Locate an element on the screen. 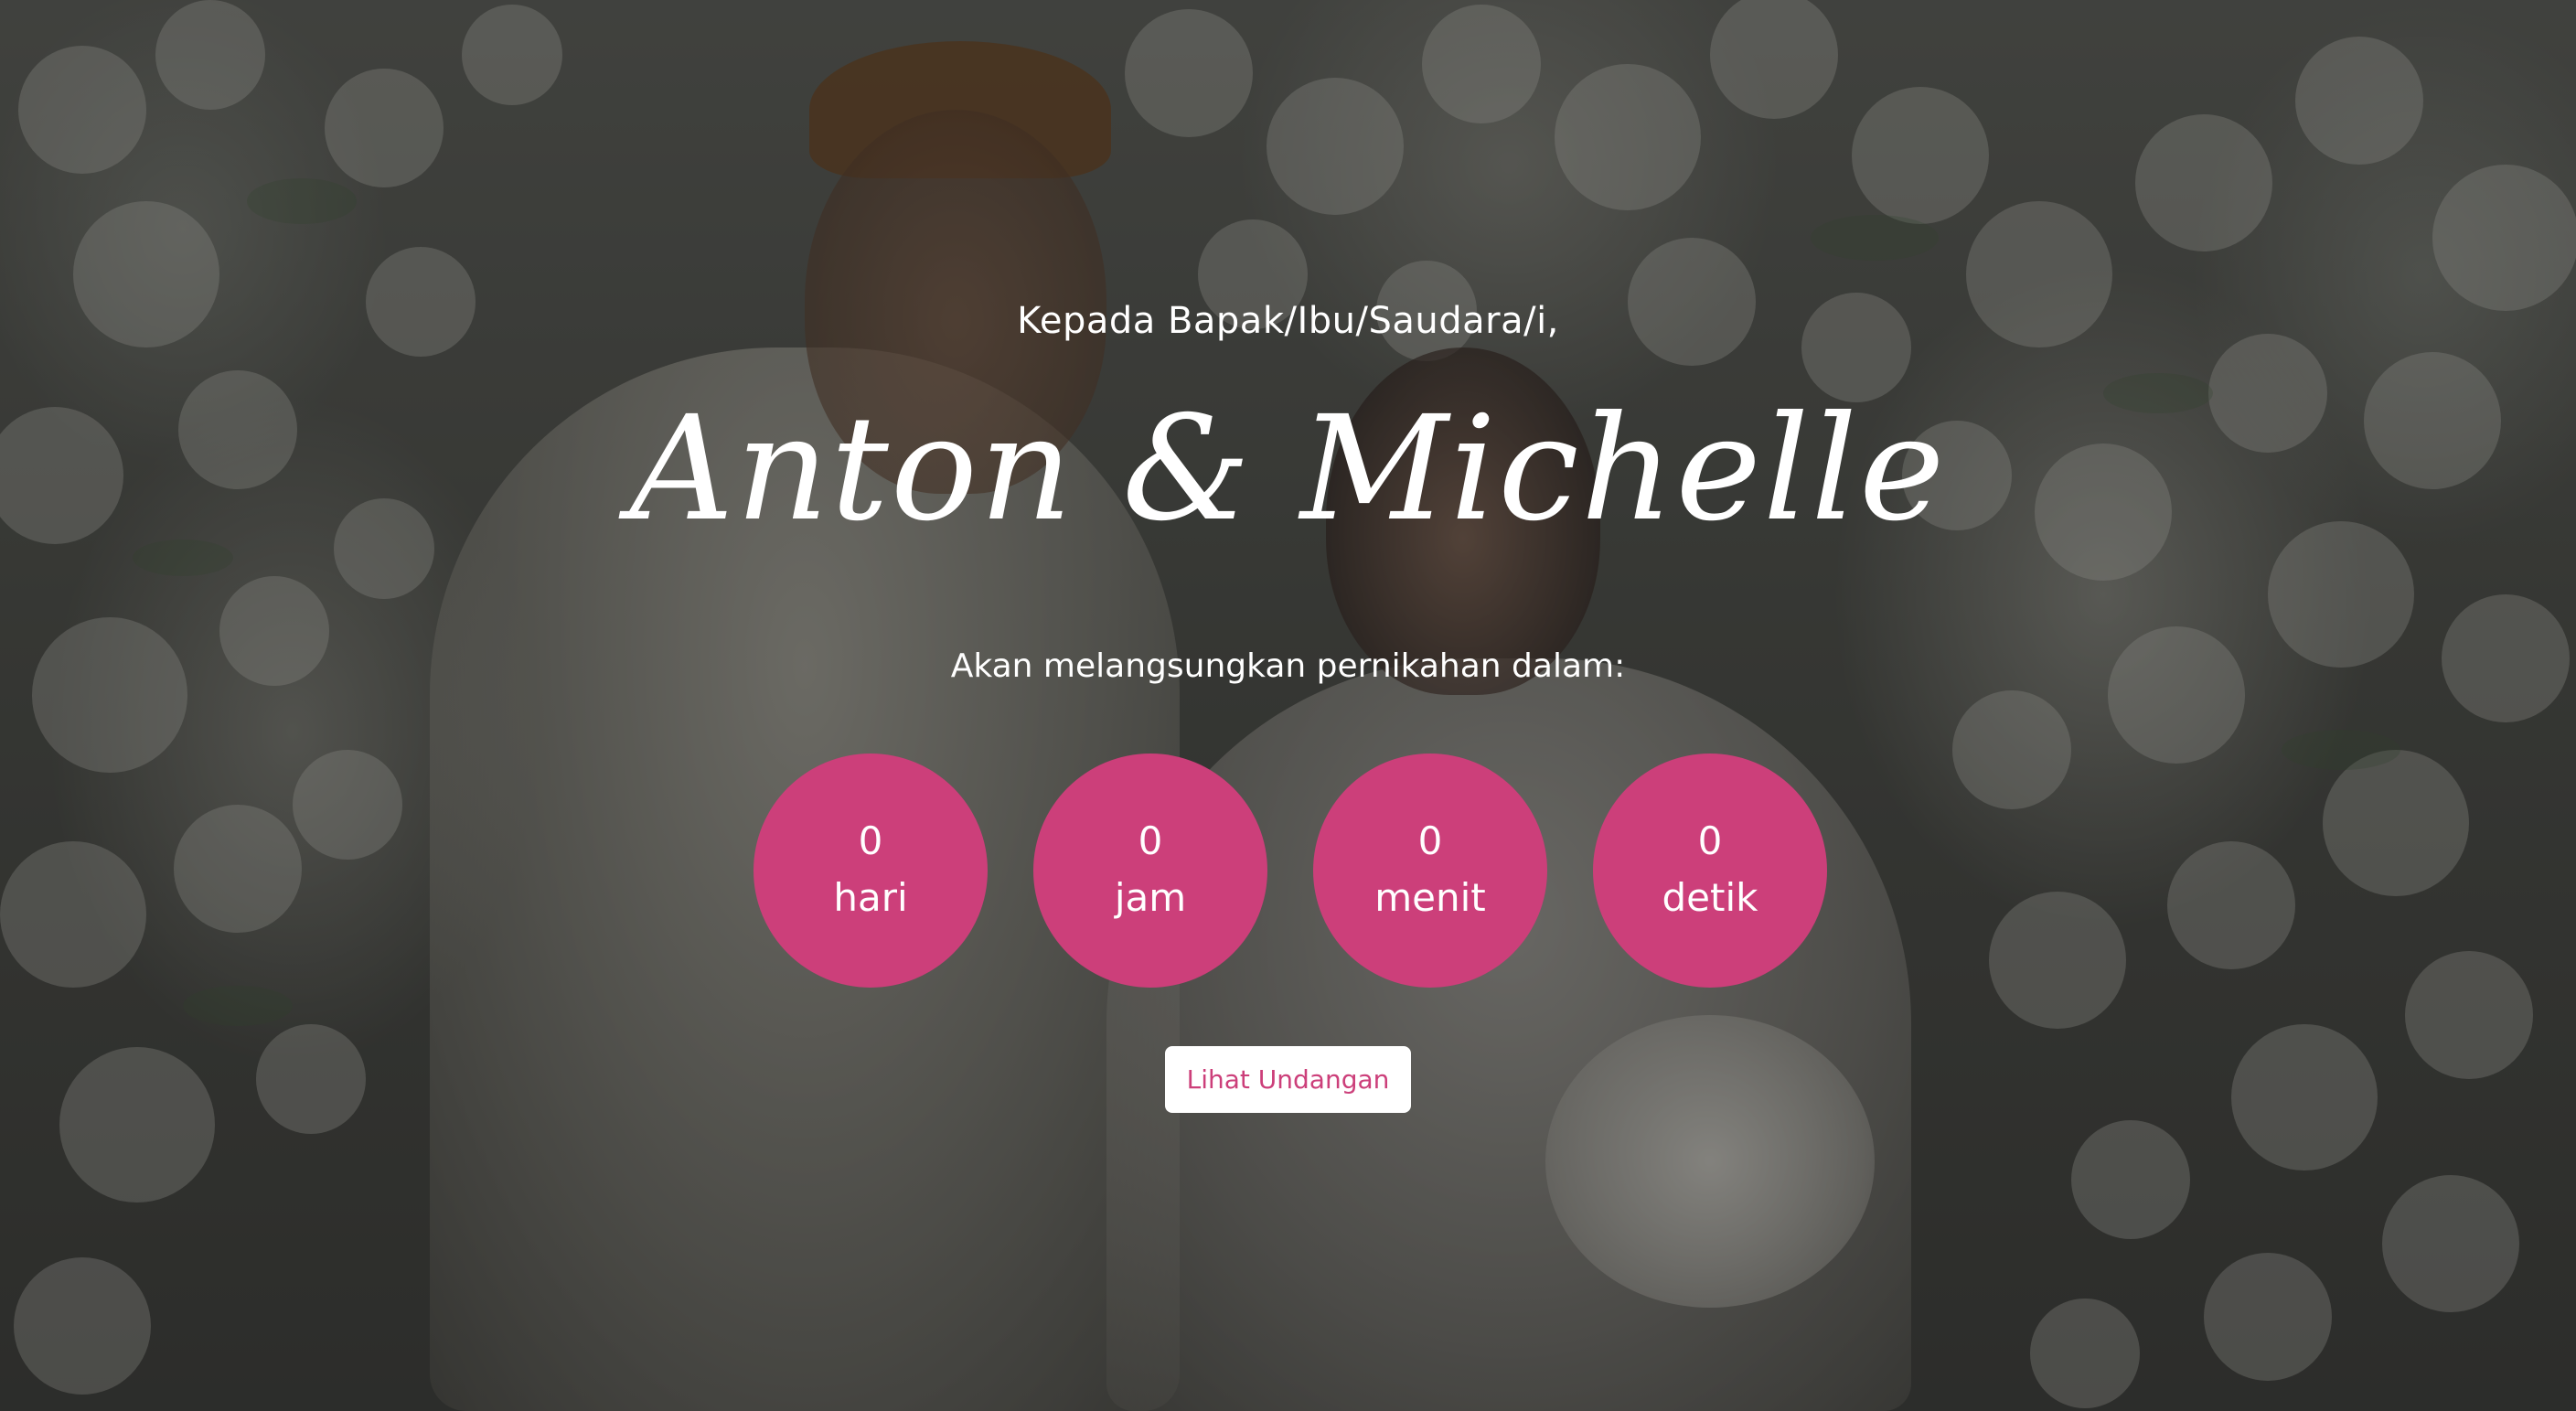 Image resolution: width=2576 pixels, height=1411 pixels. seconds-label: detik is located at coordinates (1710, 897).